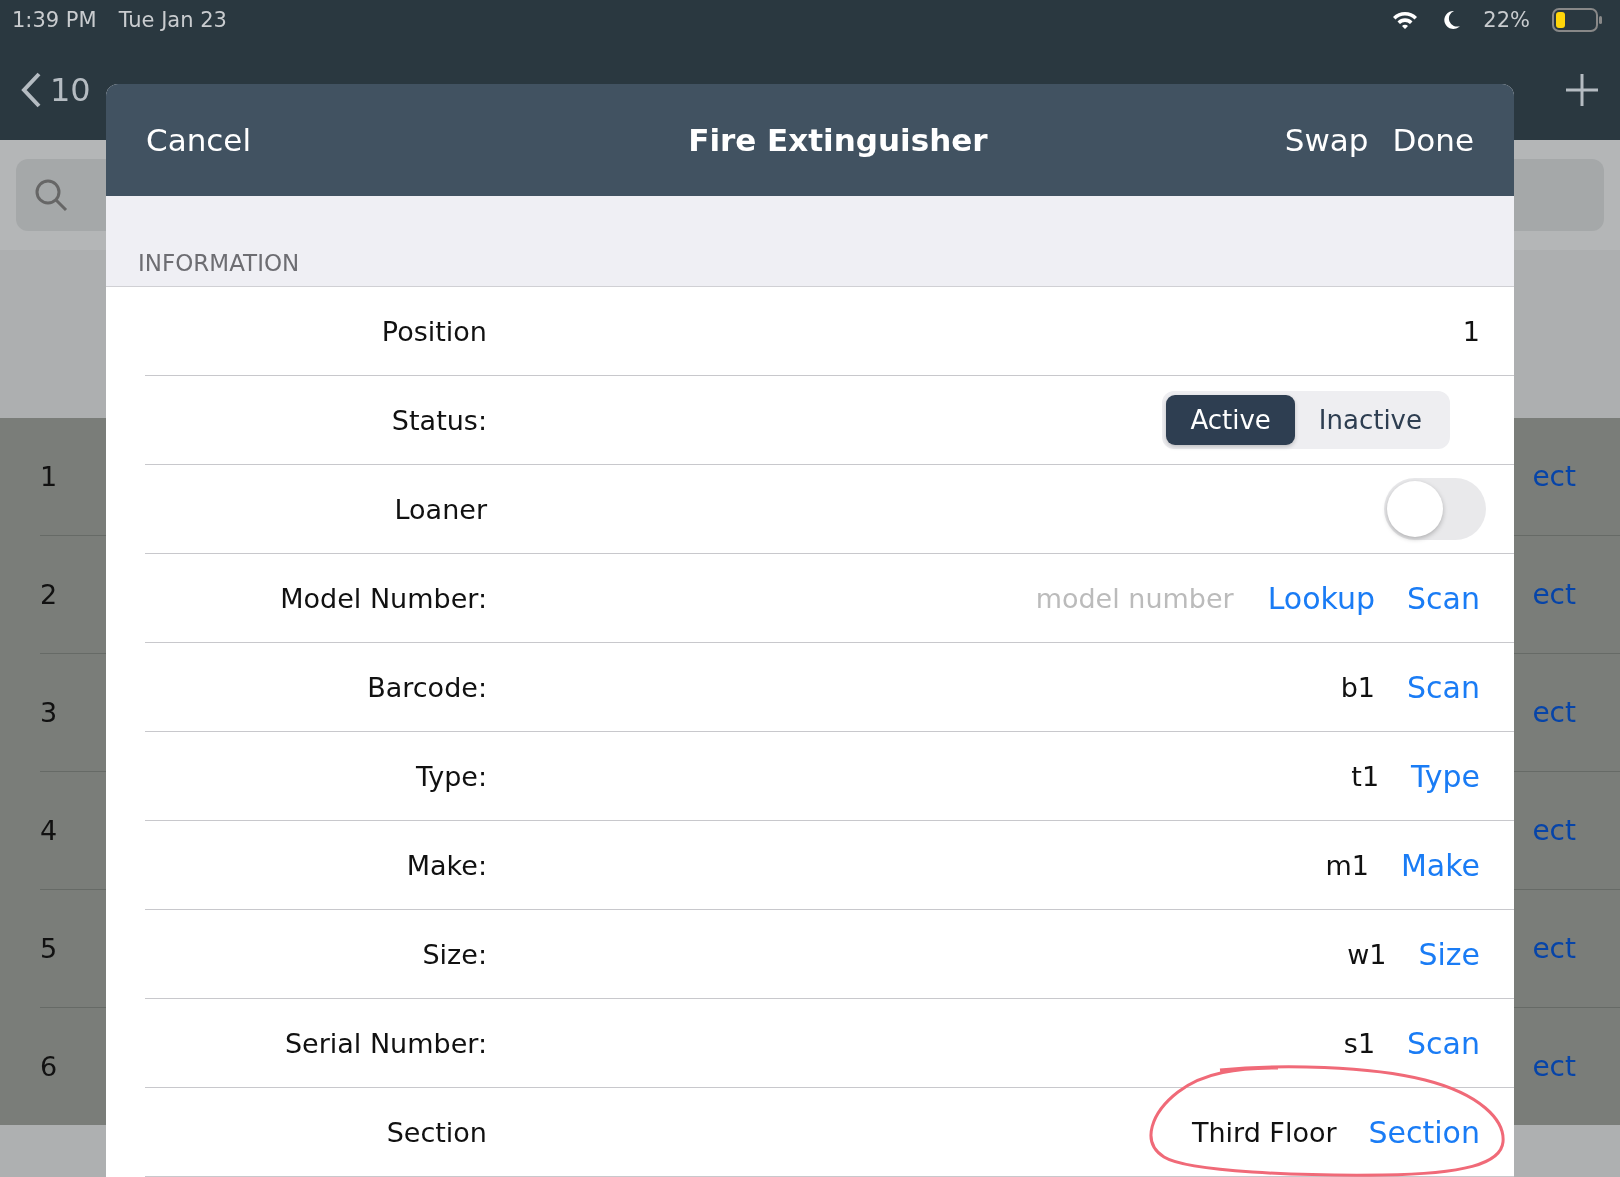  I want to click on action-link: Make, so click(1440, 865).